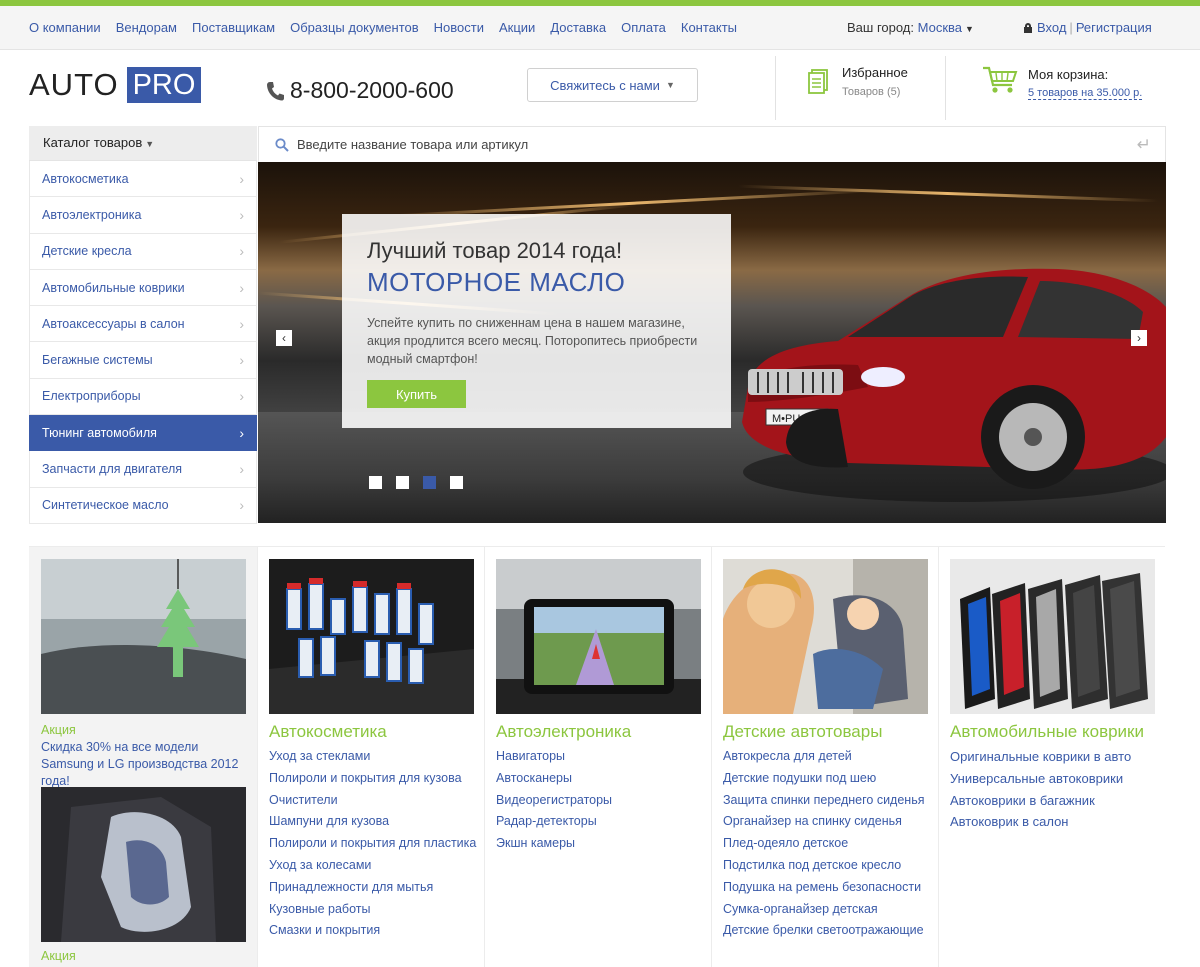 The height and width of the screenshot is (967, 1200). I want to click on subcategory-link: Принадлежности для мытья, so click(372, 888).